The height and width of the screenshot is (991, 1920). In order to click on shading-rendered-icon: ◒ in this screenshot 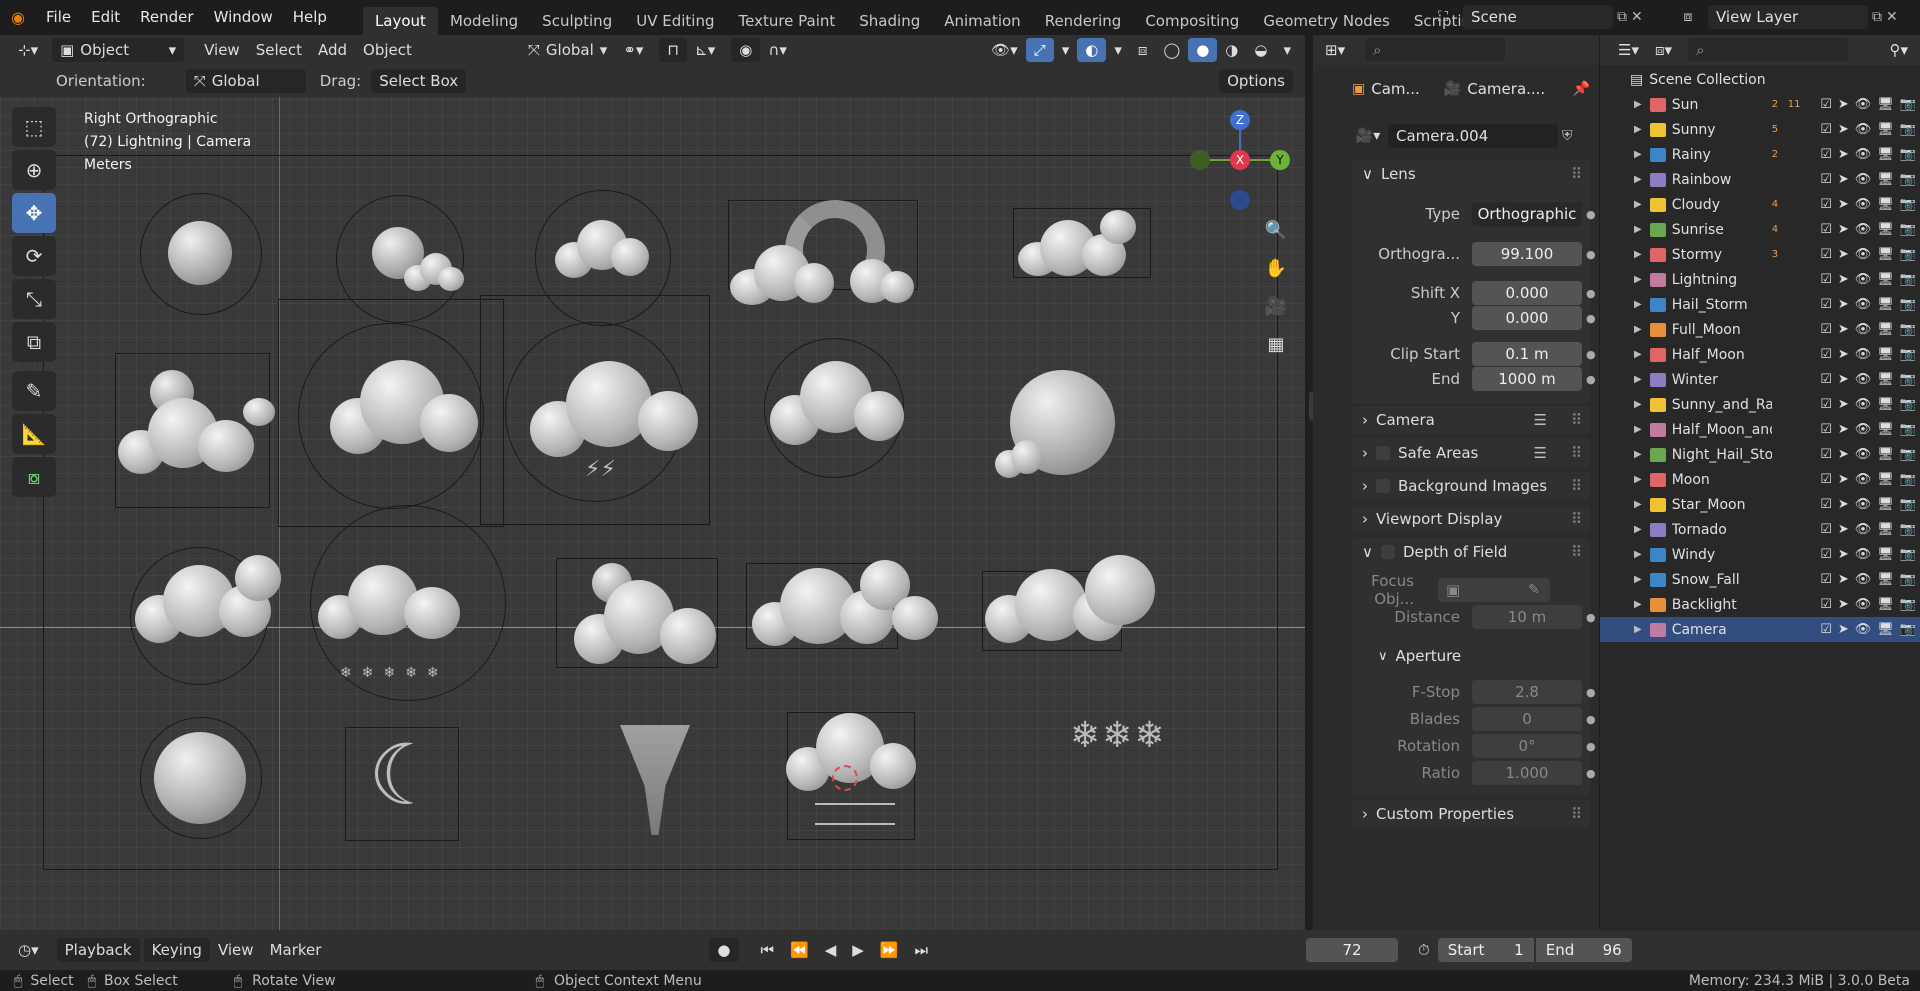, I will do `click(1260, 50)`.